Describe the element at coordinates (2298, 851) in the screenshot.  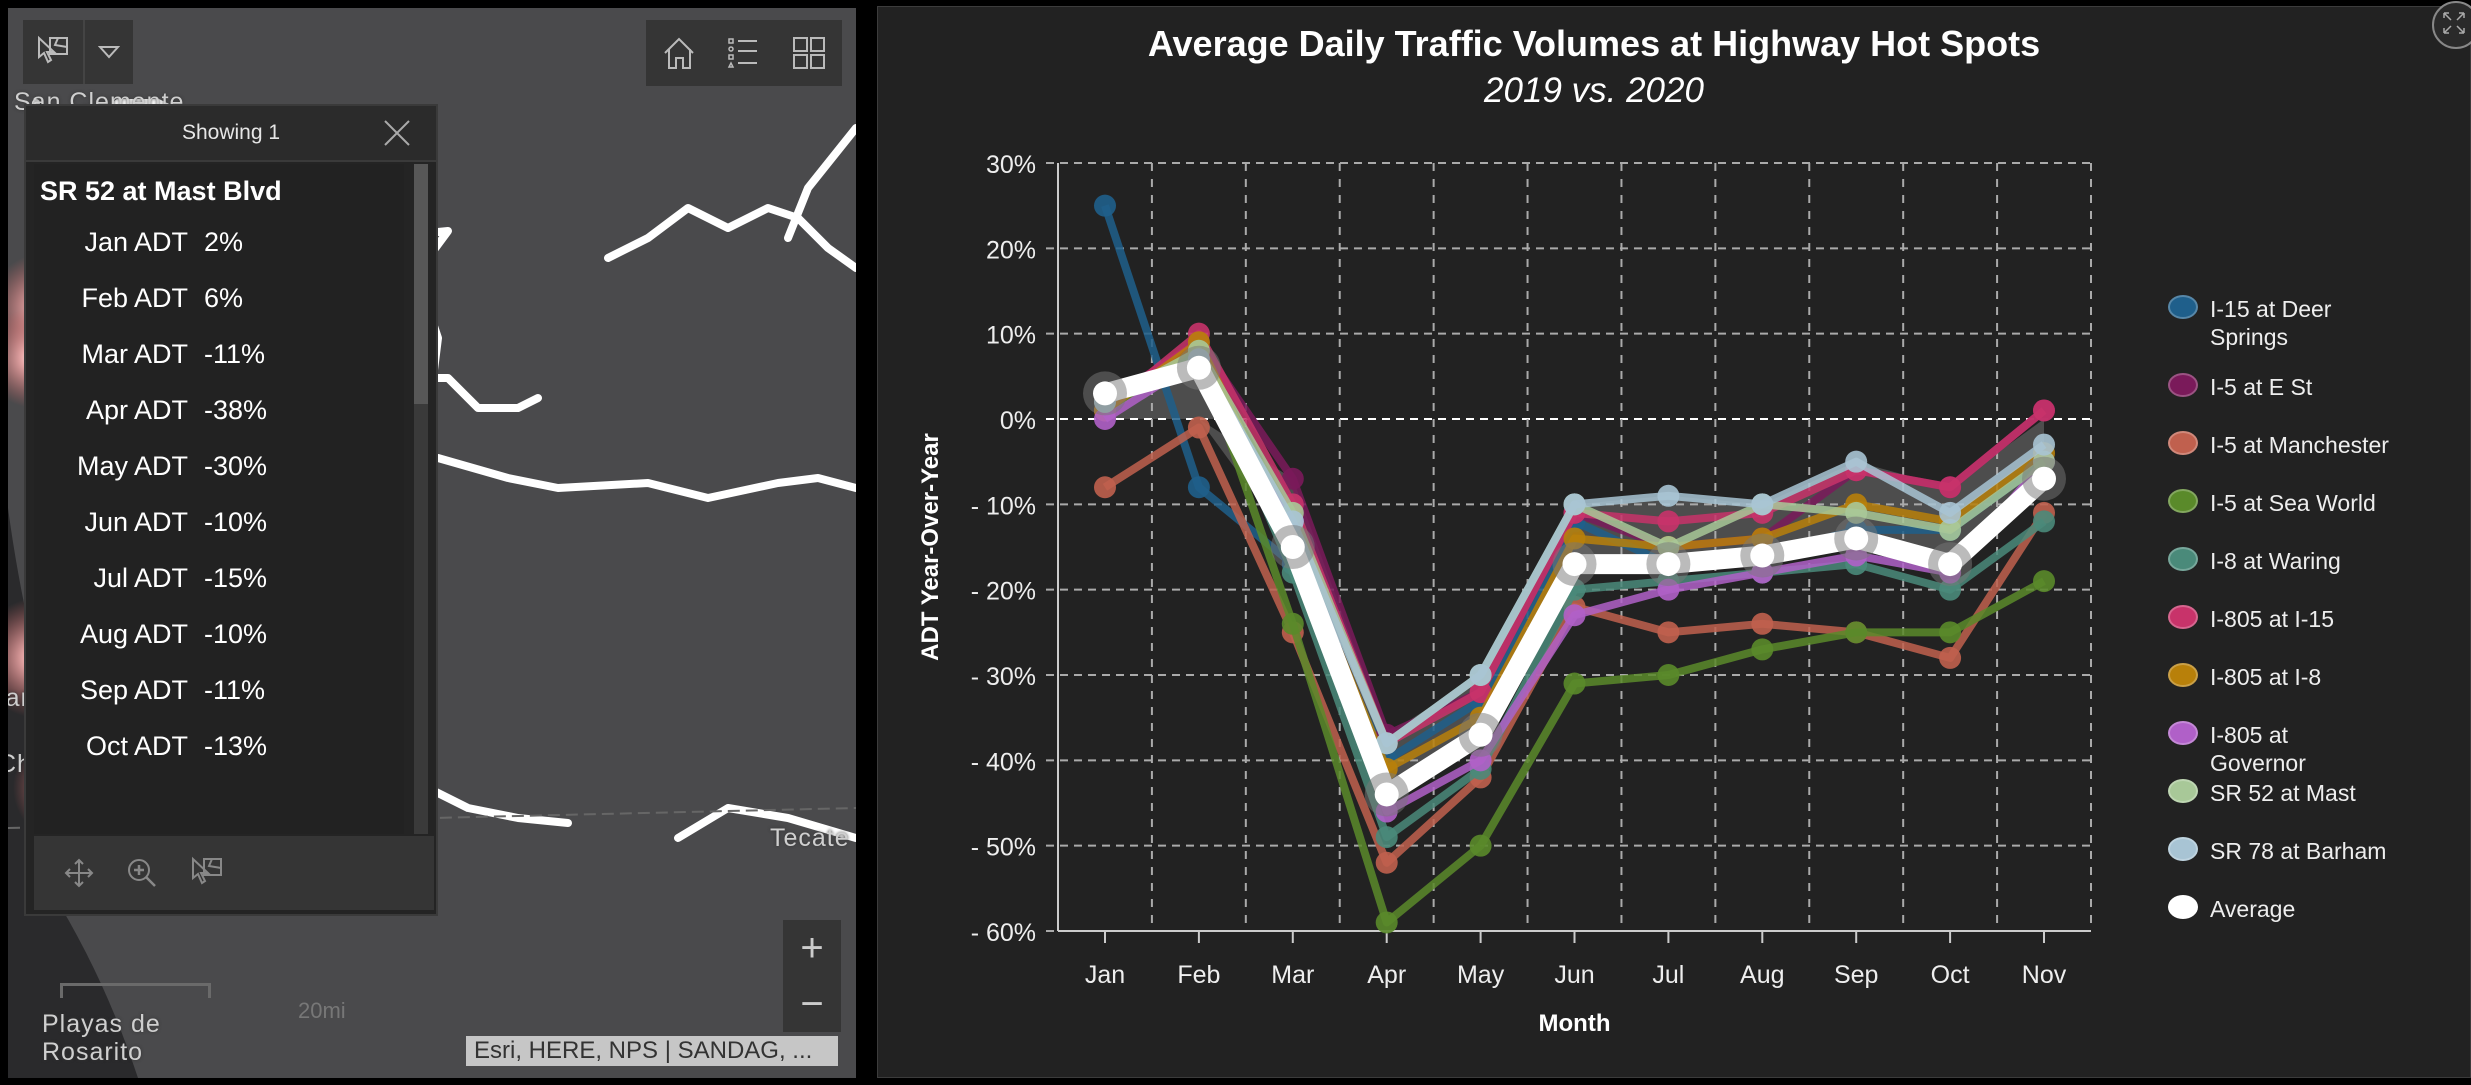
I see `legend-label: SR 78 at Barham` at that location.